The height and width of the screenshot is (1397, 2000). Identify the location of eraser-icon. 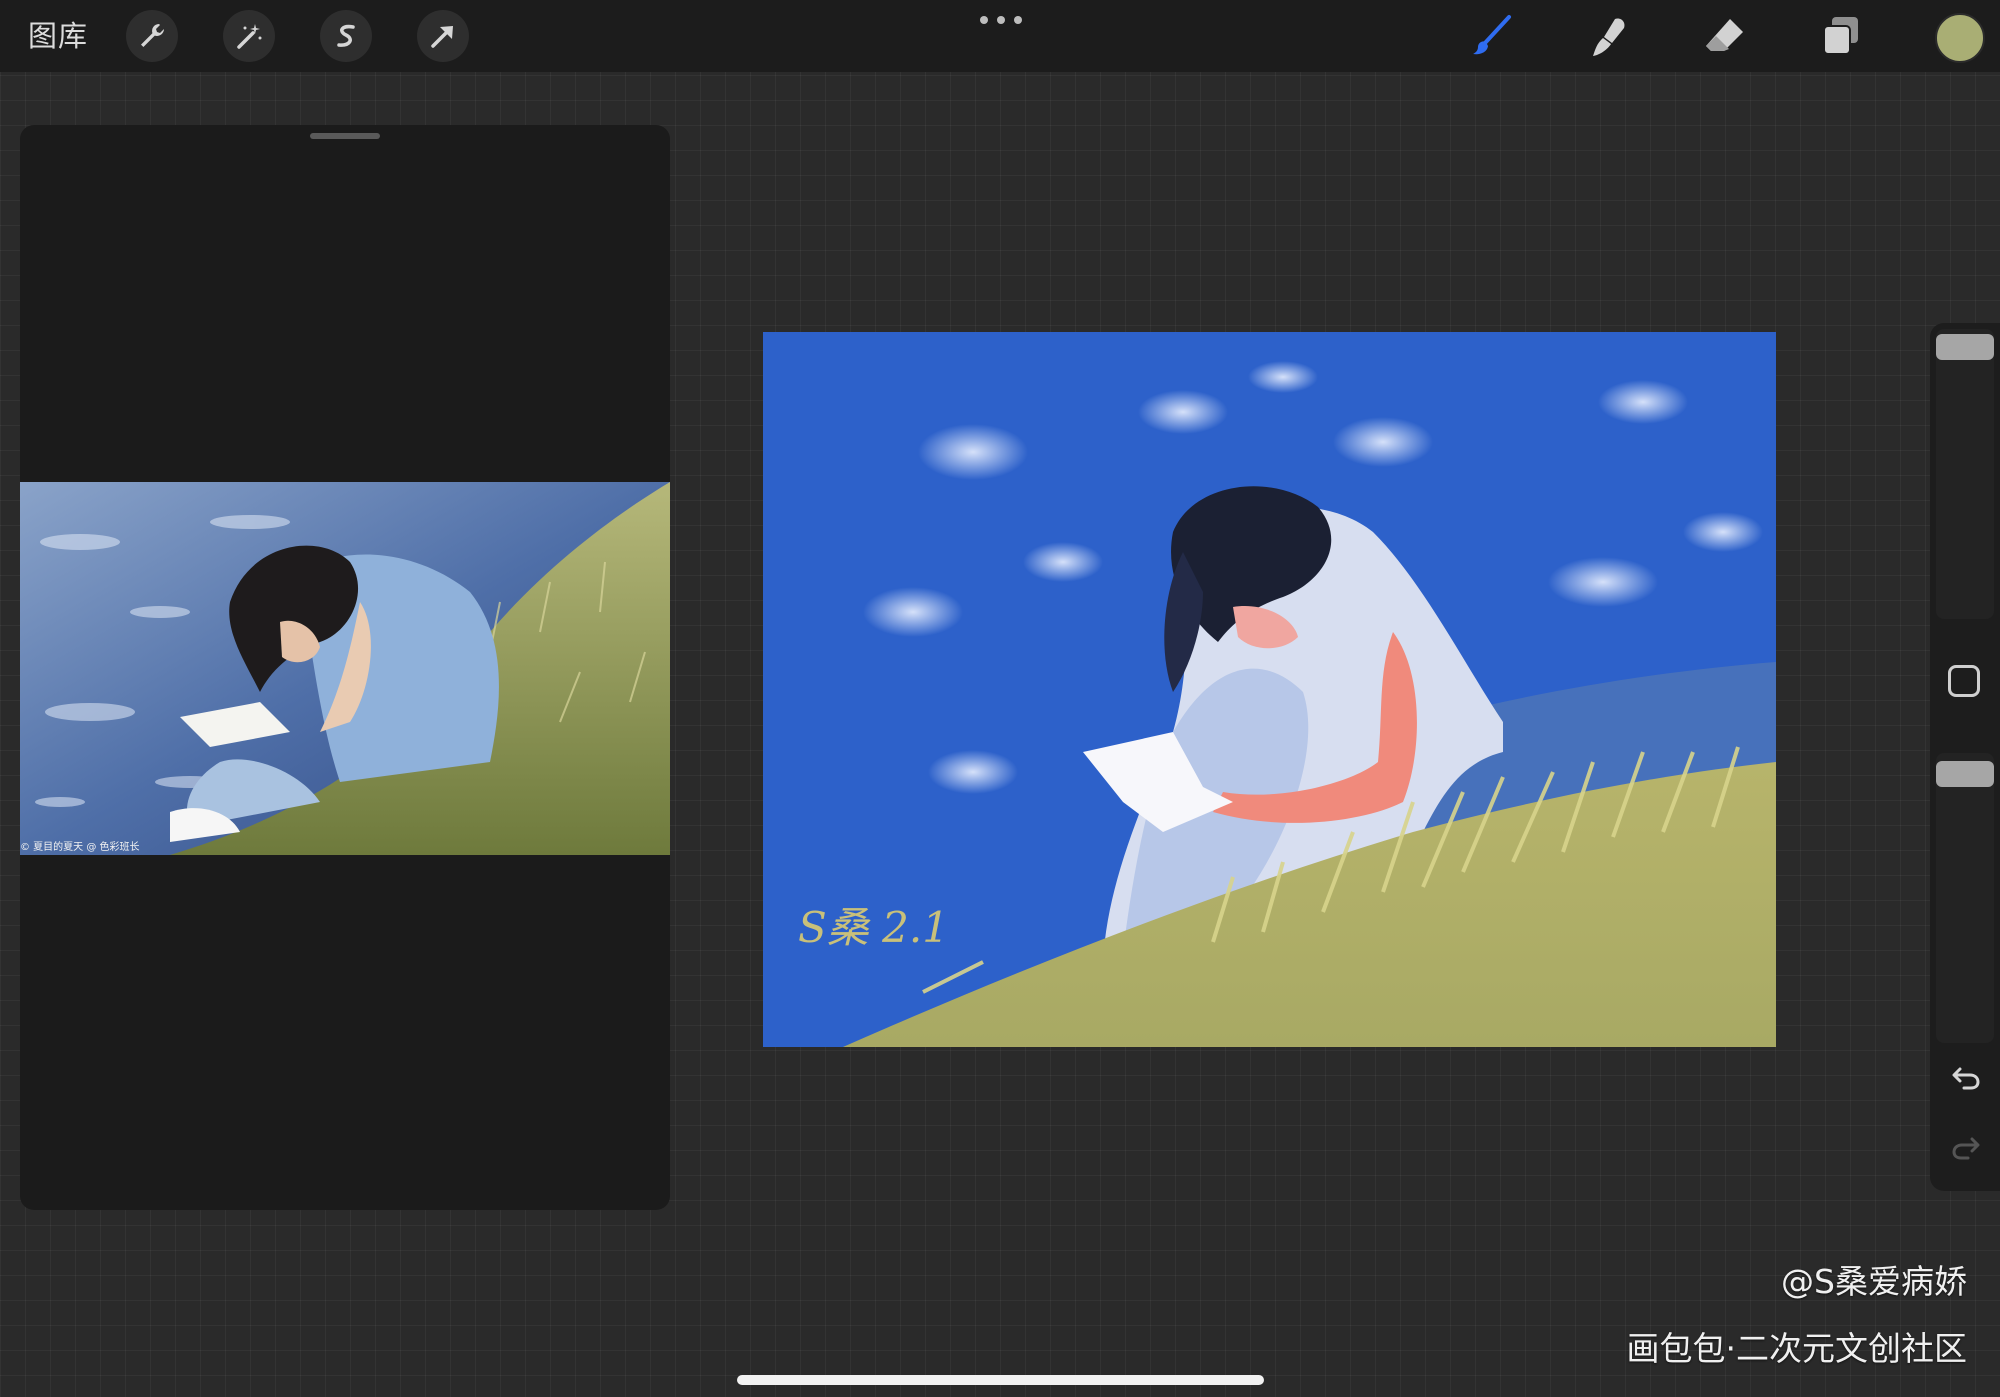
(1724, 35).